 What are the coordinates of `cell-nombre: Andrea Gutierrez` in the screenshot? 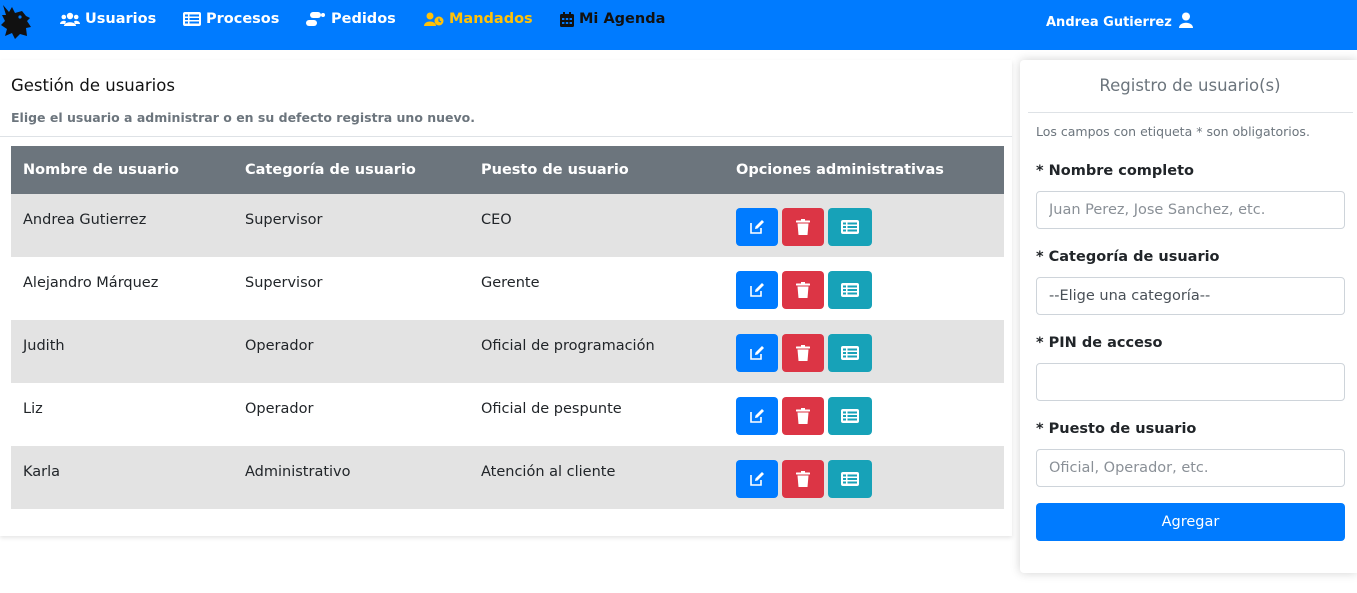 It's located at (122, 225).